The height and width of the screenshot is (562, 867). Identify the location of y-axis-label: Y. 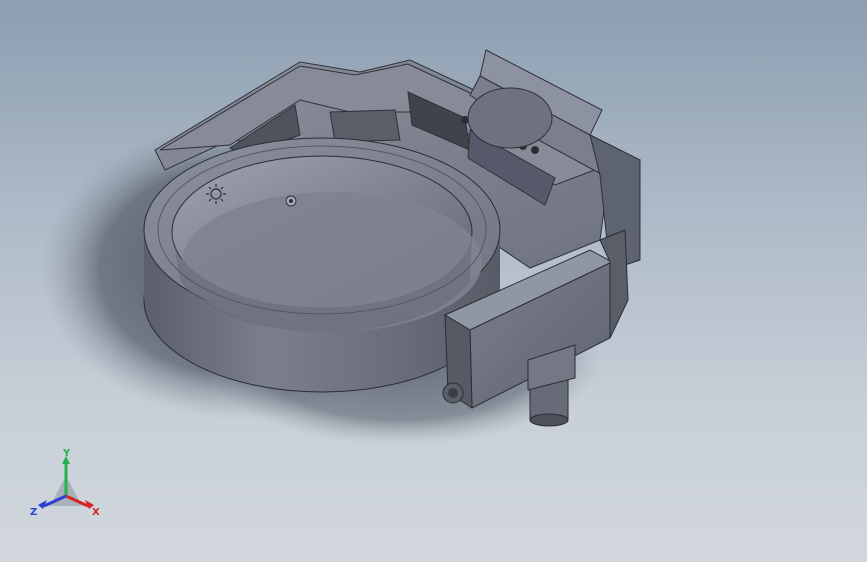
(66, 453).